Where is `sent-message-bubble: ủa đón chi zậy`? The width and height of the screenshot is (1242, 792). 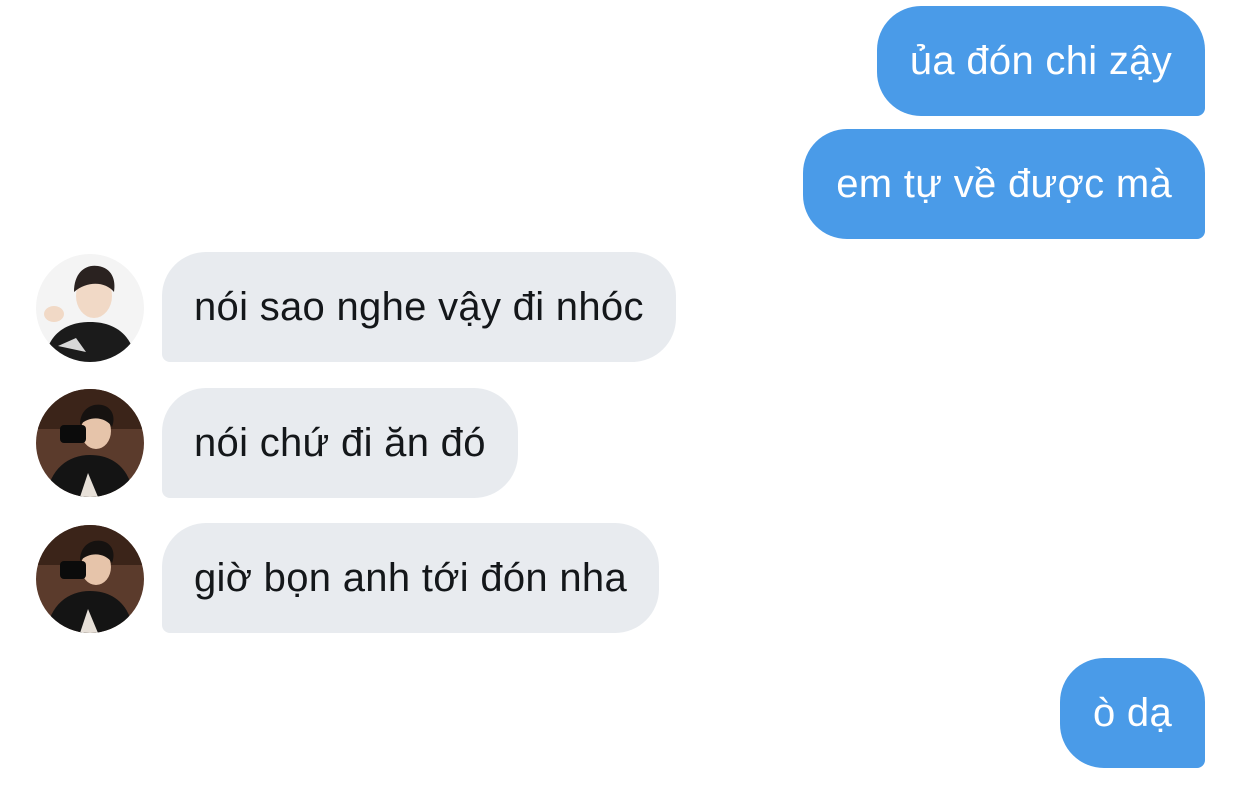
sent-message-bubble: ủa đón chi zậy is located at coordinates (1040, 61).